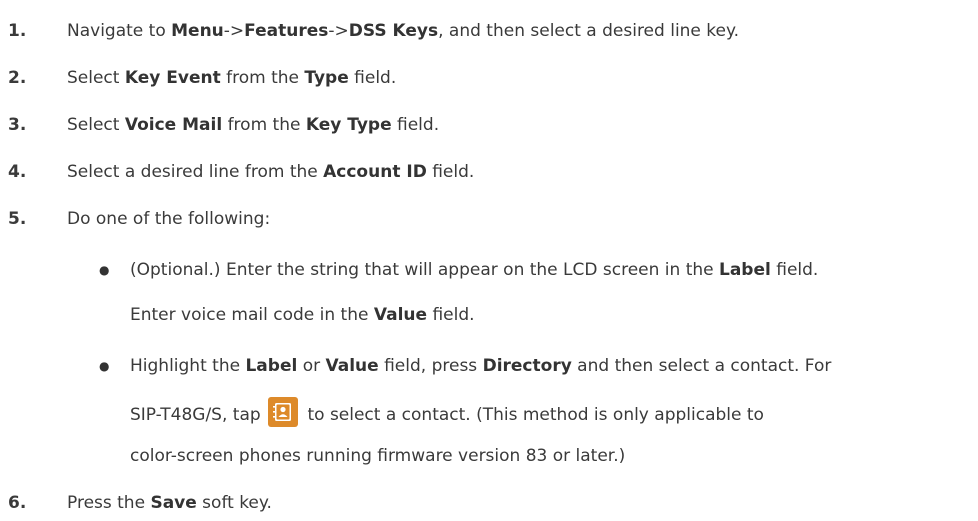  What do you see at coordinates (232, 78) in the screenshot?
I see `step-text: Select Key Event from the Type field.` at bounding box center [232, 78].